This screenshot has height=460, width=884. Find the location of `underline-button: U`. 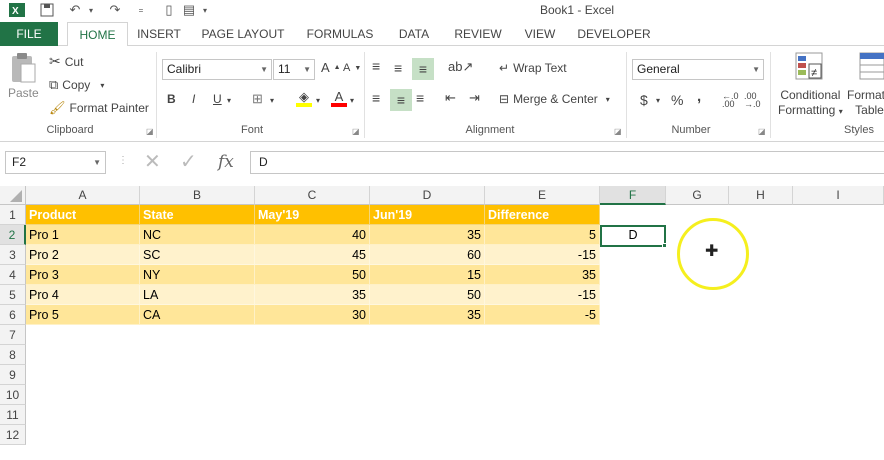

underline-button: U is located at coordinates (217, 99).